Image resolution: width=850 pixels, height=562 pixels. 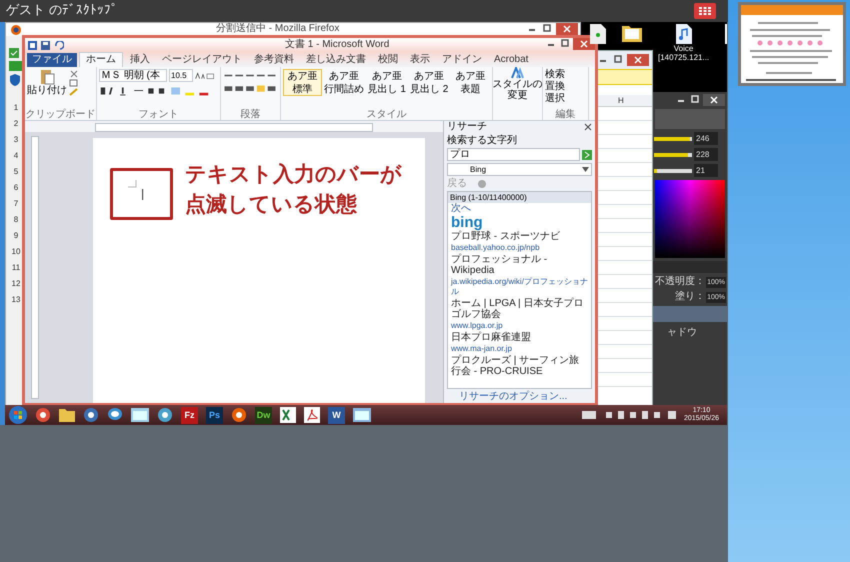 What do you see at coordinates (52, 60) in the screenshot?
I see `ribbon-tab: ファイル` at bounding box center [52, 60].